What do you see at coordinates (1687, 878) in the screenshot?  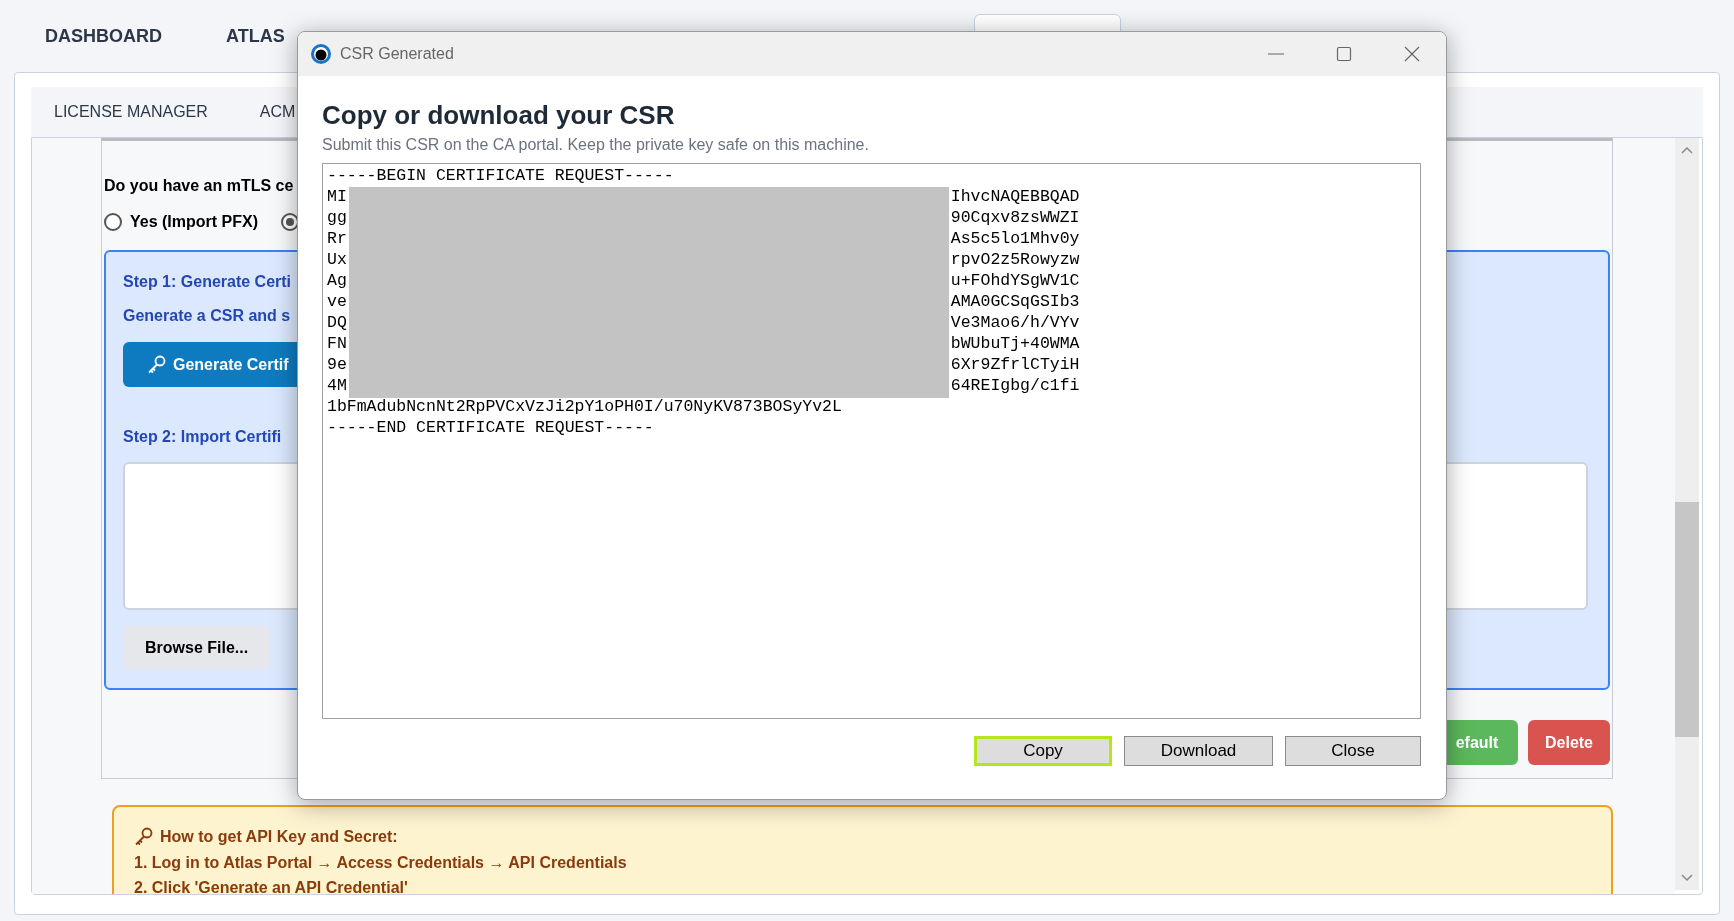 I see `scroll-down-icon` at bounding box center [1687, 878].